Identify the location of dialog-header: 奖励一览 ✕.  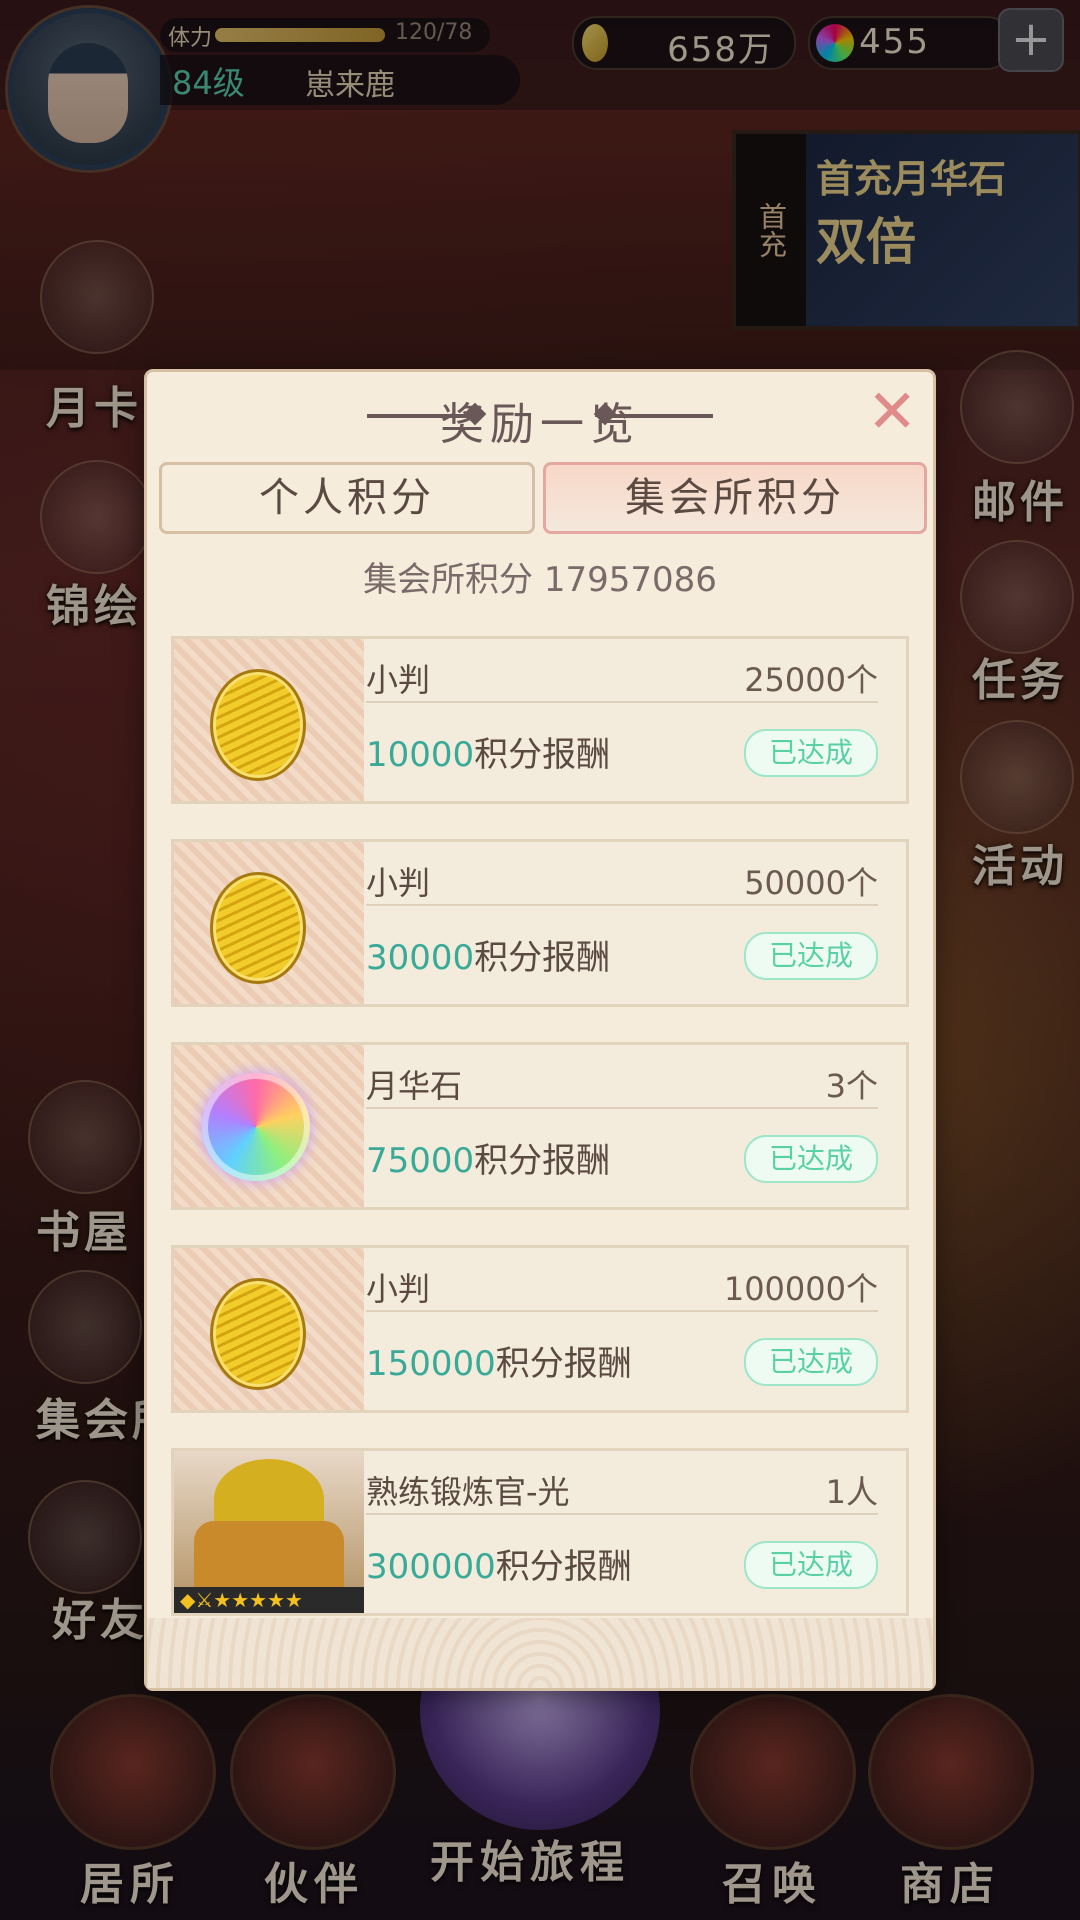
(540, 417).